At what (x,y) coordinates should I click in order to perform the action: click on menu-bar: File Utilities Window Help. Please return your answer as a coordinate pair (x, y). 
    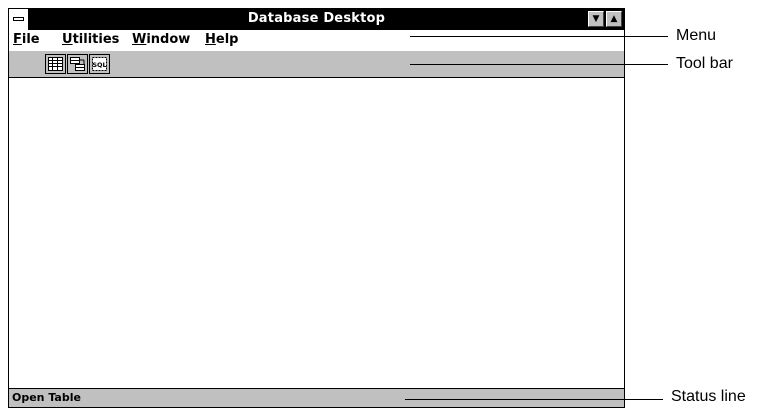
    Looking at the image, I should click on (316, 41).